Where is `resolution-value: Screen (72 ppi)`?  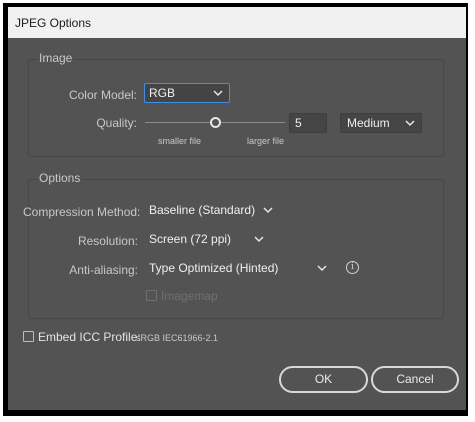
resolution-value: Screen (72 ppi) is located at coordinates (190, 239).